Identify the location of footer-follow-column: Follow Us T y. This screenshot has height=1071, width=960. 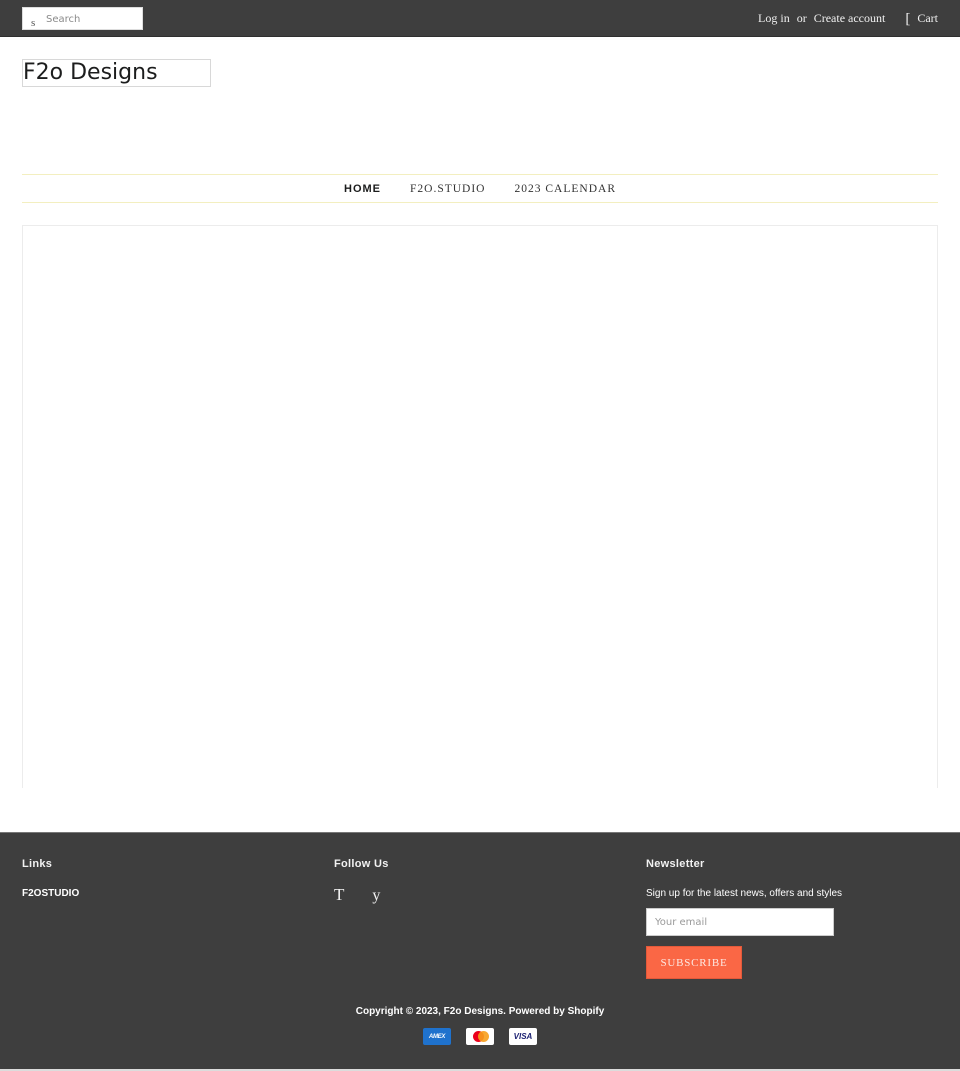
(361, 881).